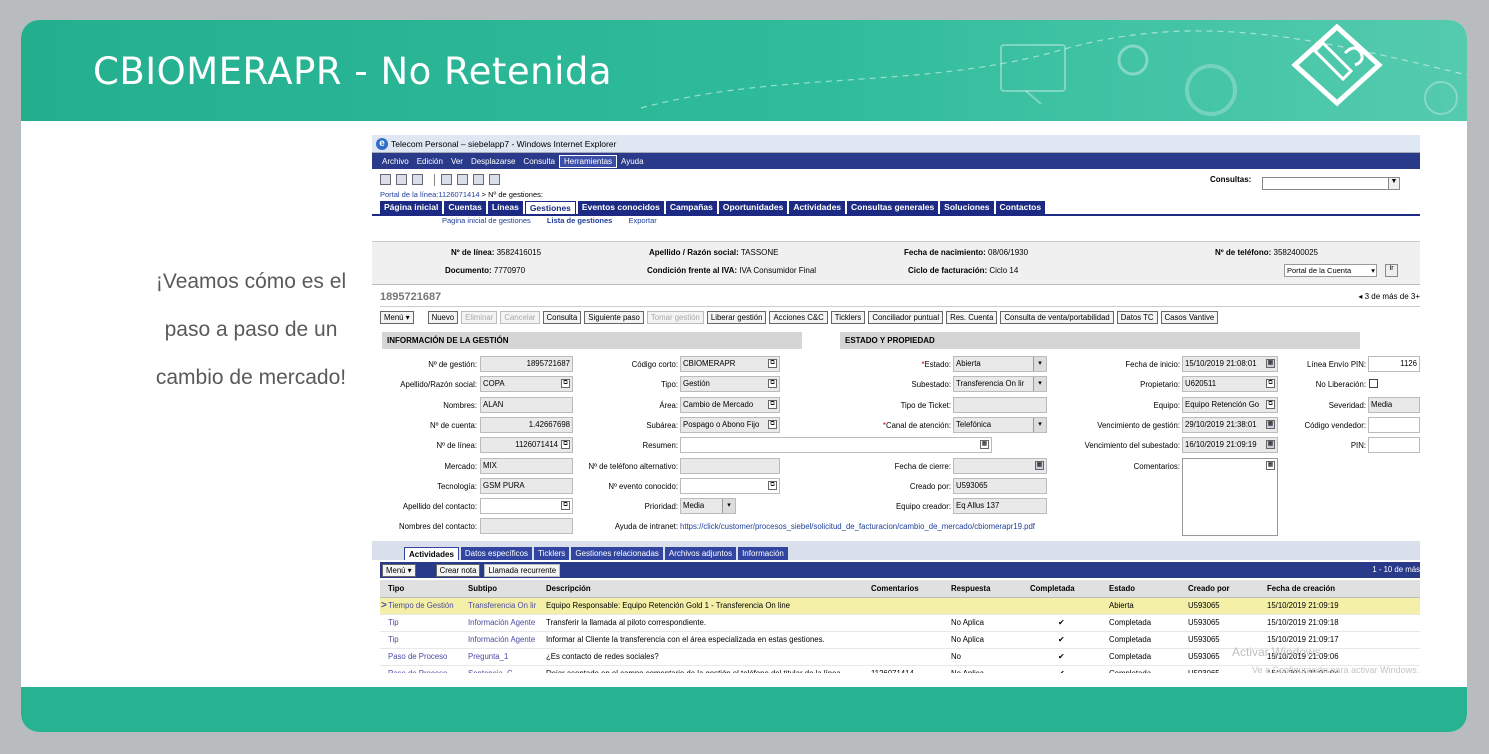 This screenshot has height=754, width=1489. What do you see at coordinates (1394, 364) in the screenshot?
I see `linea-envio-field: 1126` at bounding box center [1394, 364].